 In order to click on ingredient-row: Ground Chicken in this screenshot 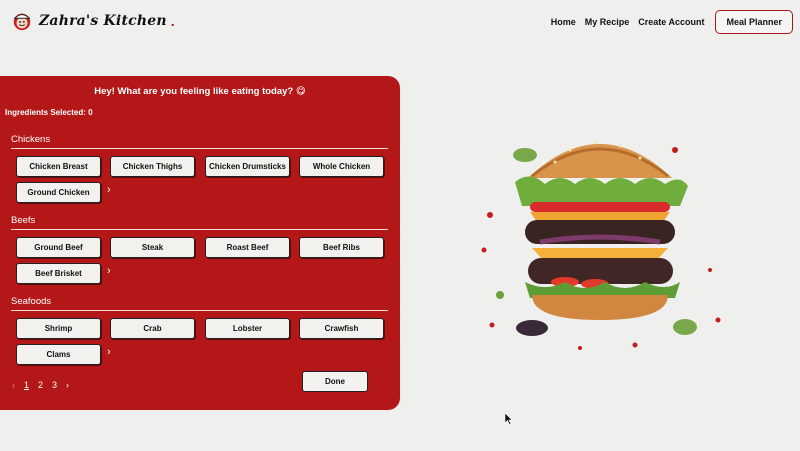, I will do `click(58, 192)`.